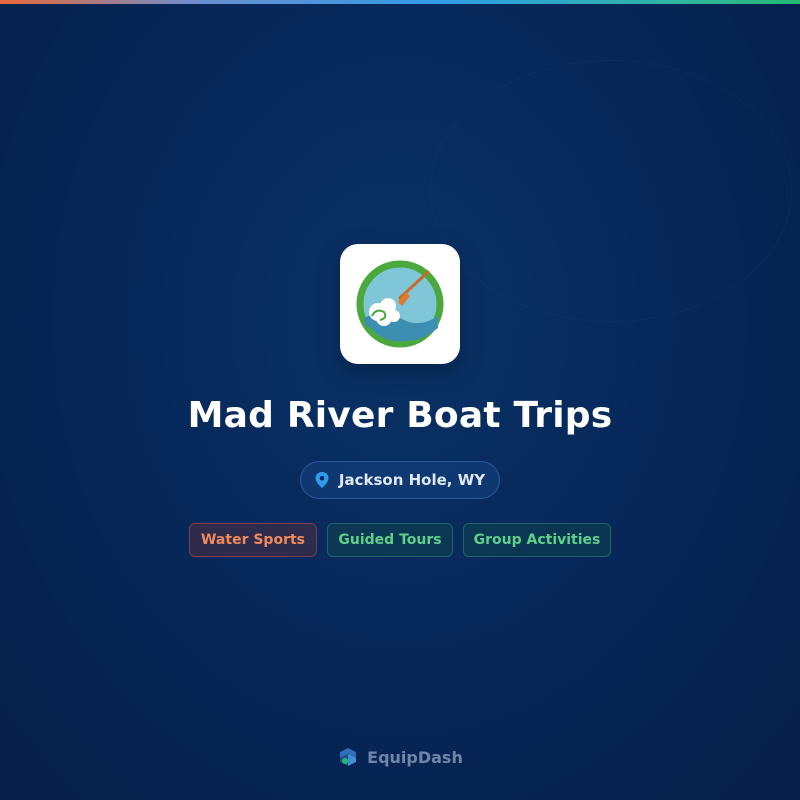  I want to click on background-glow, so click(611, 191).